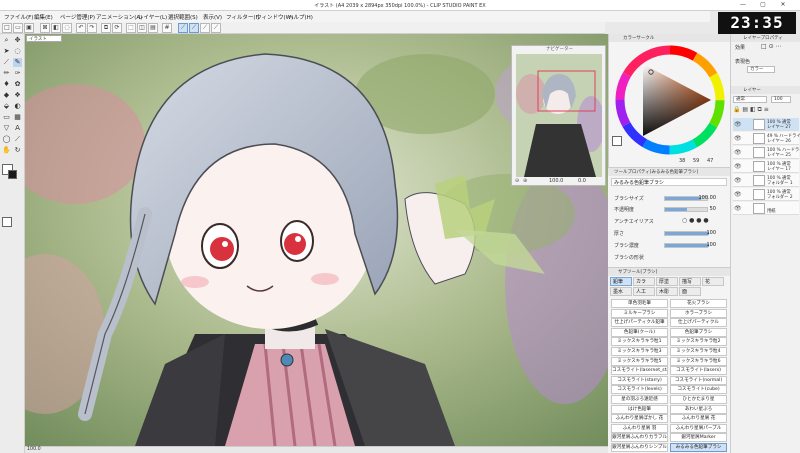 The image size is (800, 453). I want to click on rotate-icon: ⟳, so click(117, 28).